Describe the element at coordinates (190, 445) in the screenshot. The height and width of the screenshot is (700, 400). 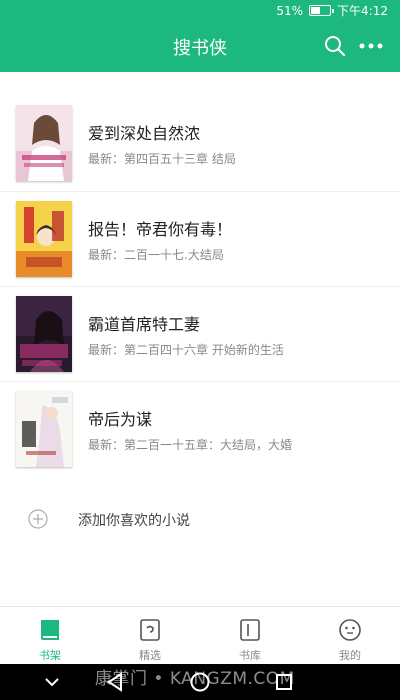
I see `book-latest-chapter: 最新：第二百一十五章：大结局，大婚` at that location.